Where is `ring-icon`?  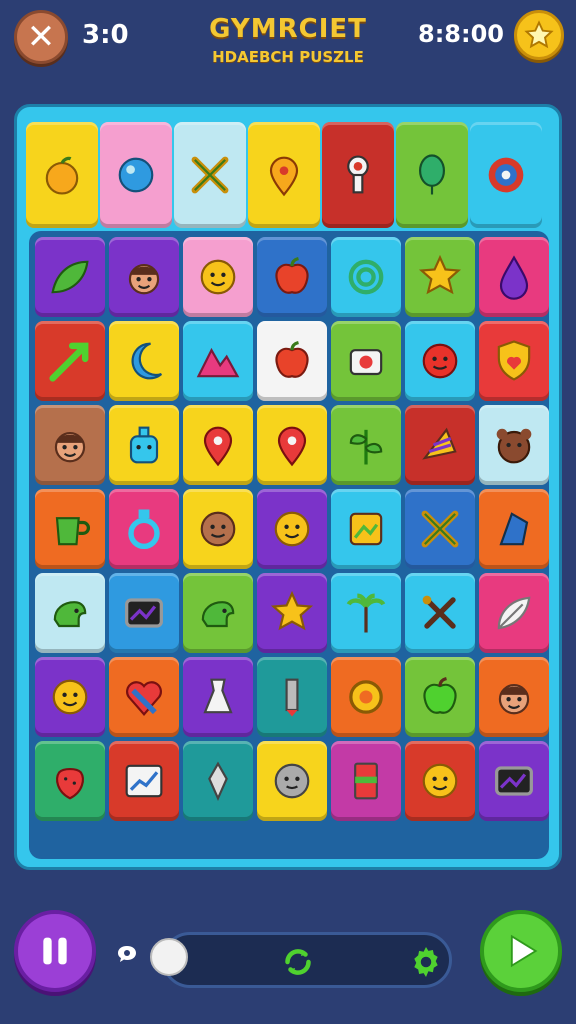
ring-icon is located at coordinates (144, 529).